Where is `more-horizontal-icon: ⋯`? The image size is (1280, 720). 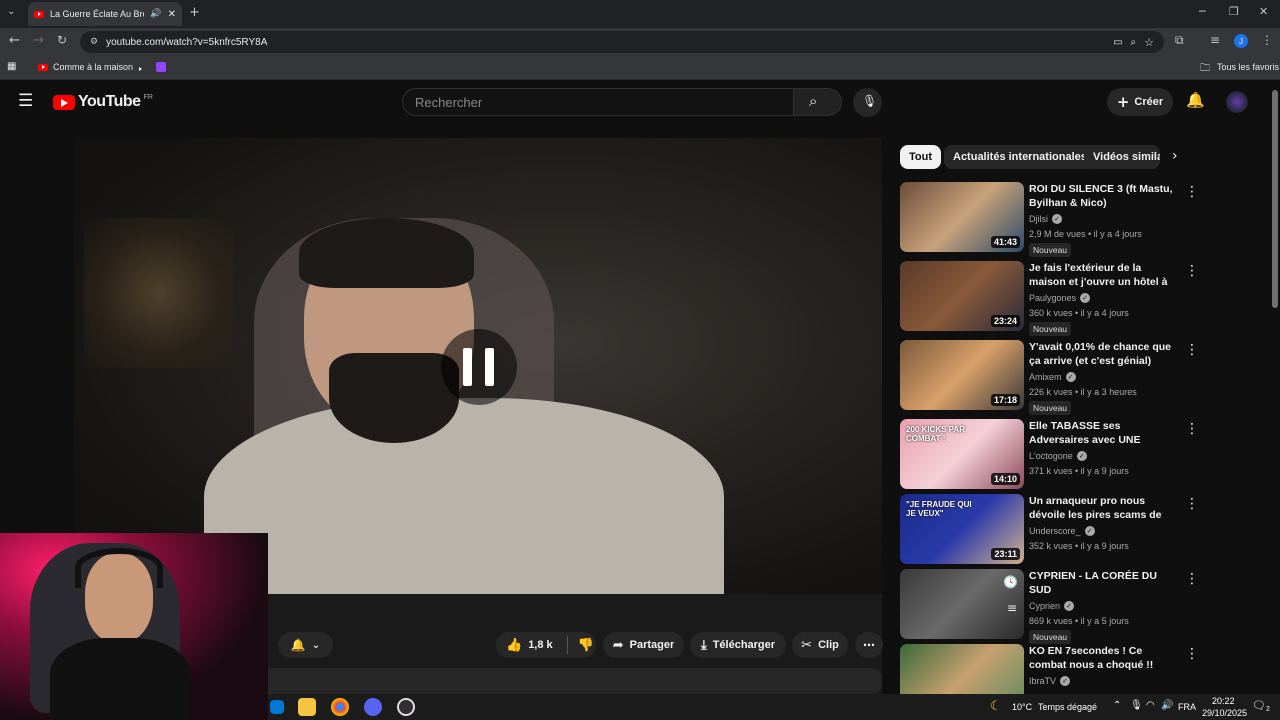
more-horizontal-icon: ⋯ is located at coordinates (869, 645).